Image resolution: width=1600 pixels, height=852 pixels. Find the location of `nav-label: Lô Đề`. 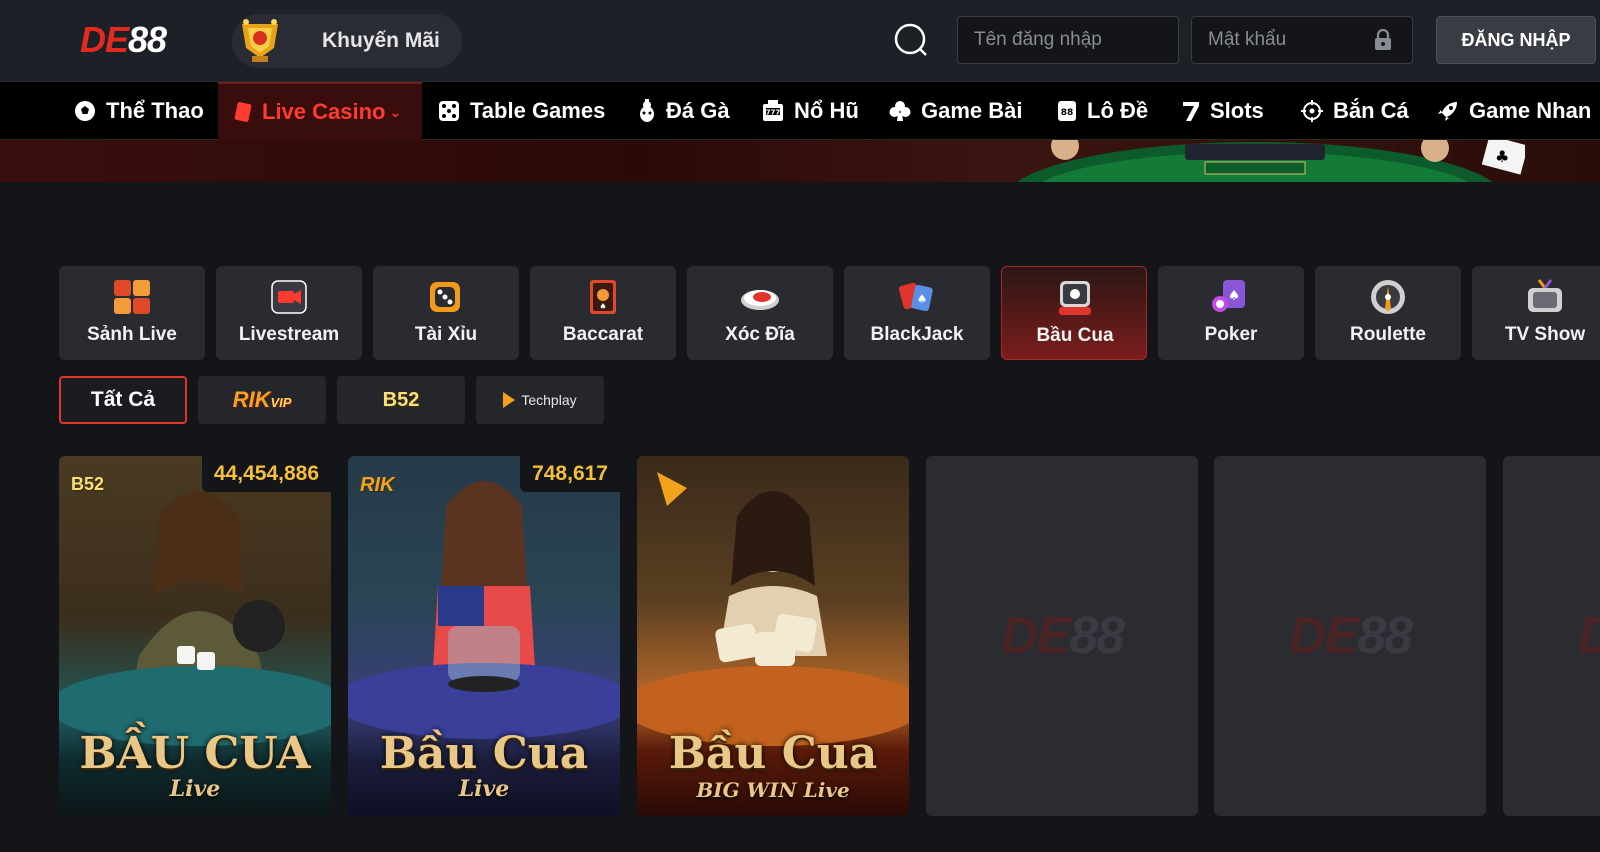

nav-label: Lô Đề is located at coordinates (1118, 110).